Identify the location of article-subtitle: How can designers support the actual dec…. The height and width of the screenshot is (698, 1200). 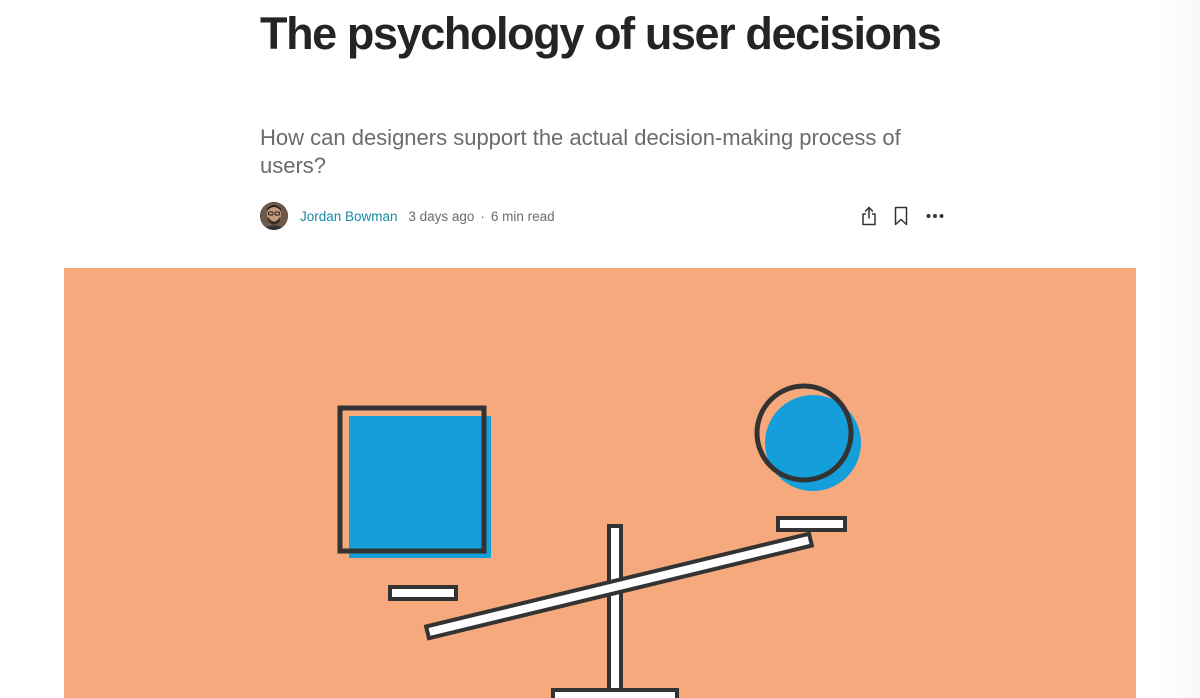
(580, 151).